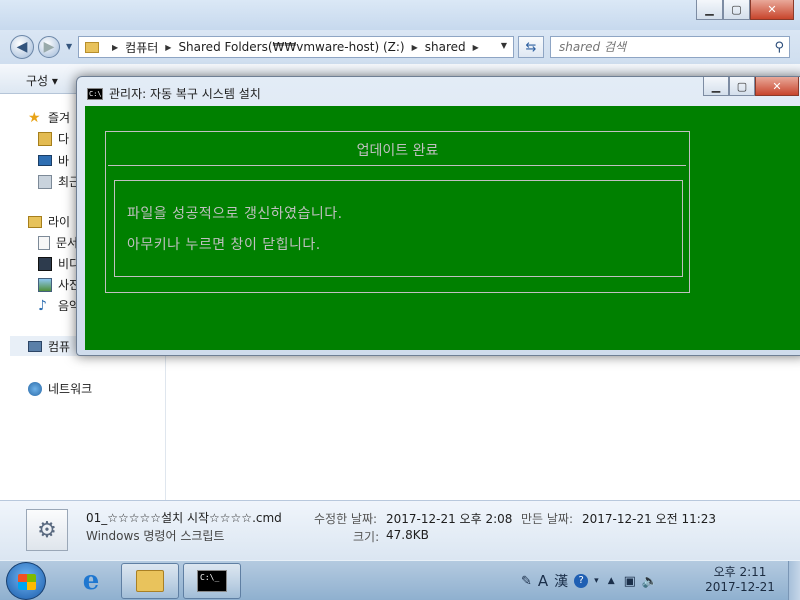  What do you see at coordinates (779, 47) in the screenshot?
I see `search-icon: ⚲` at bounding box center [779, 47].